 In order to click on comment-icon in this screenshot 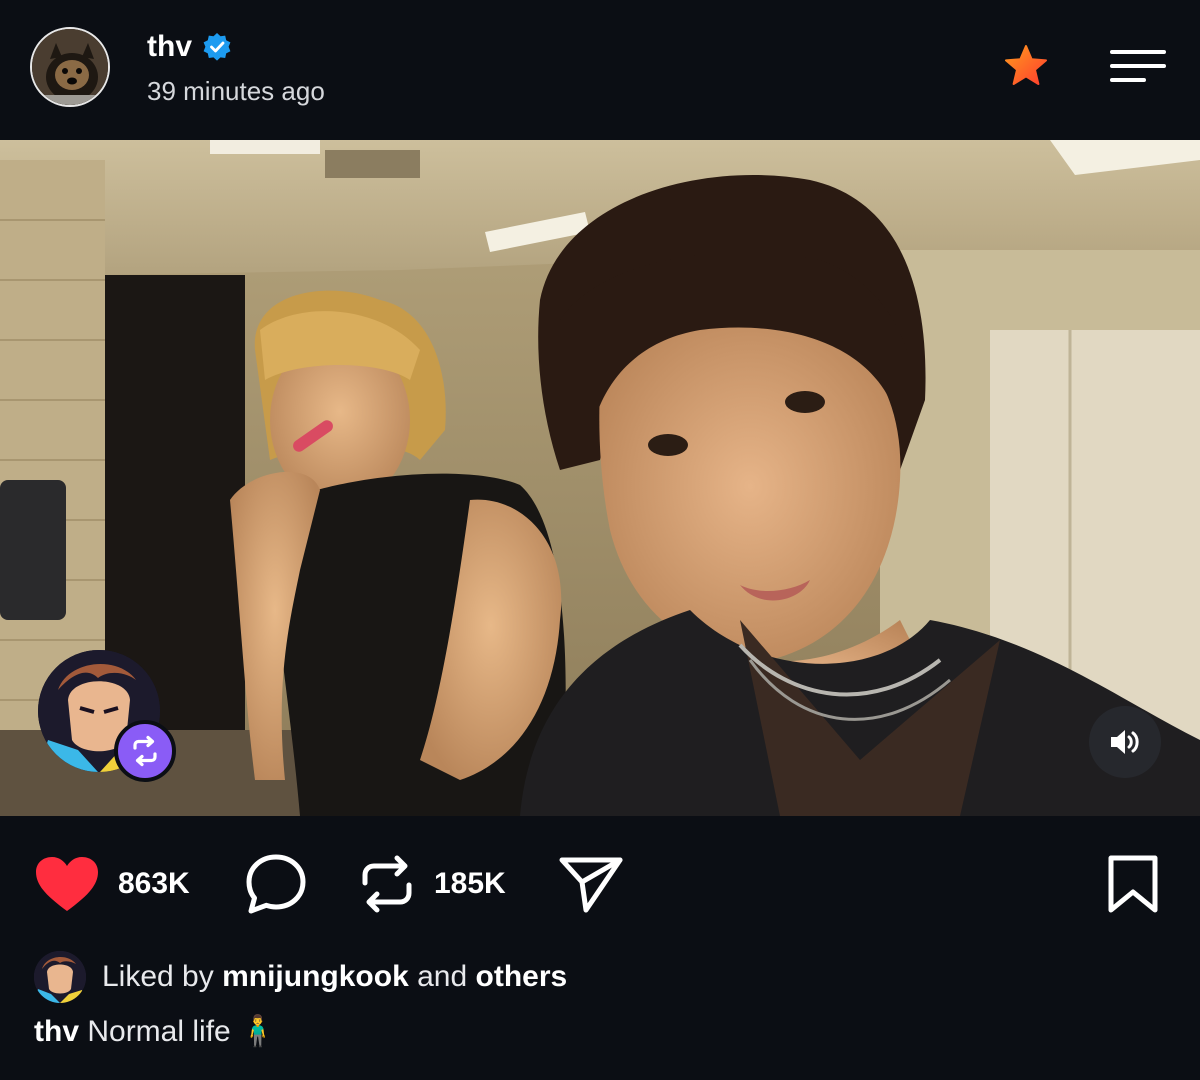, I will do `click(276, 884)`.